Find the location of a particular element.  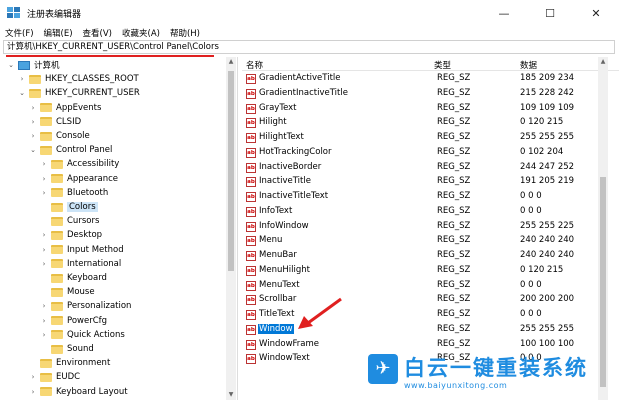

value-name: InactiveTitle is located at coordinates (285, 181).